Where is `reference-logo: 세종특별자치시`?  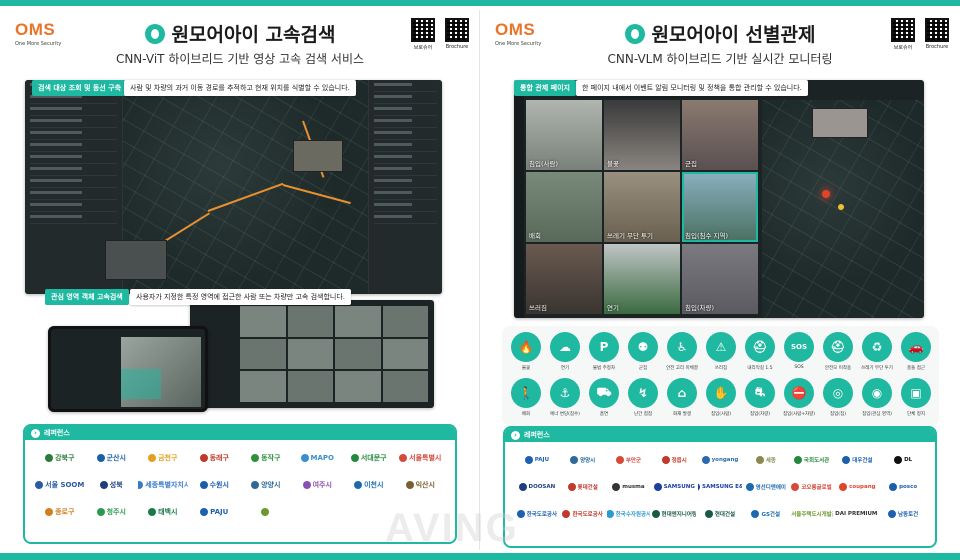
reference-logo: 세종특별자치시 is located at coordinates (163, 485).